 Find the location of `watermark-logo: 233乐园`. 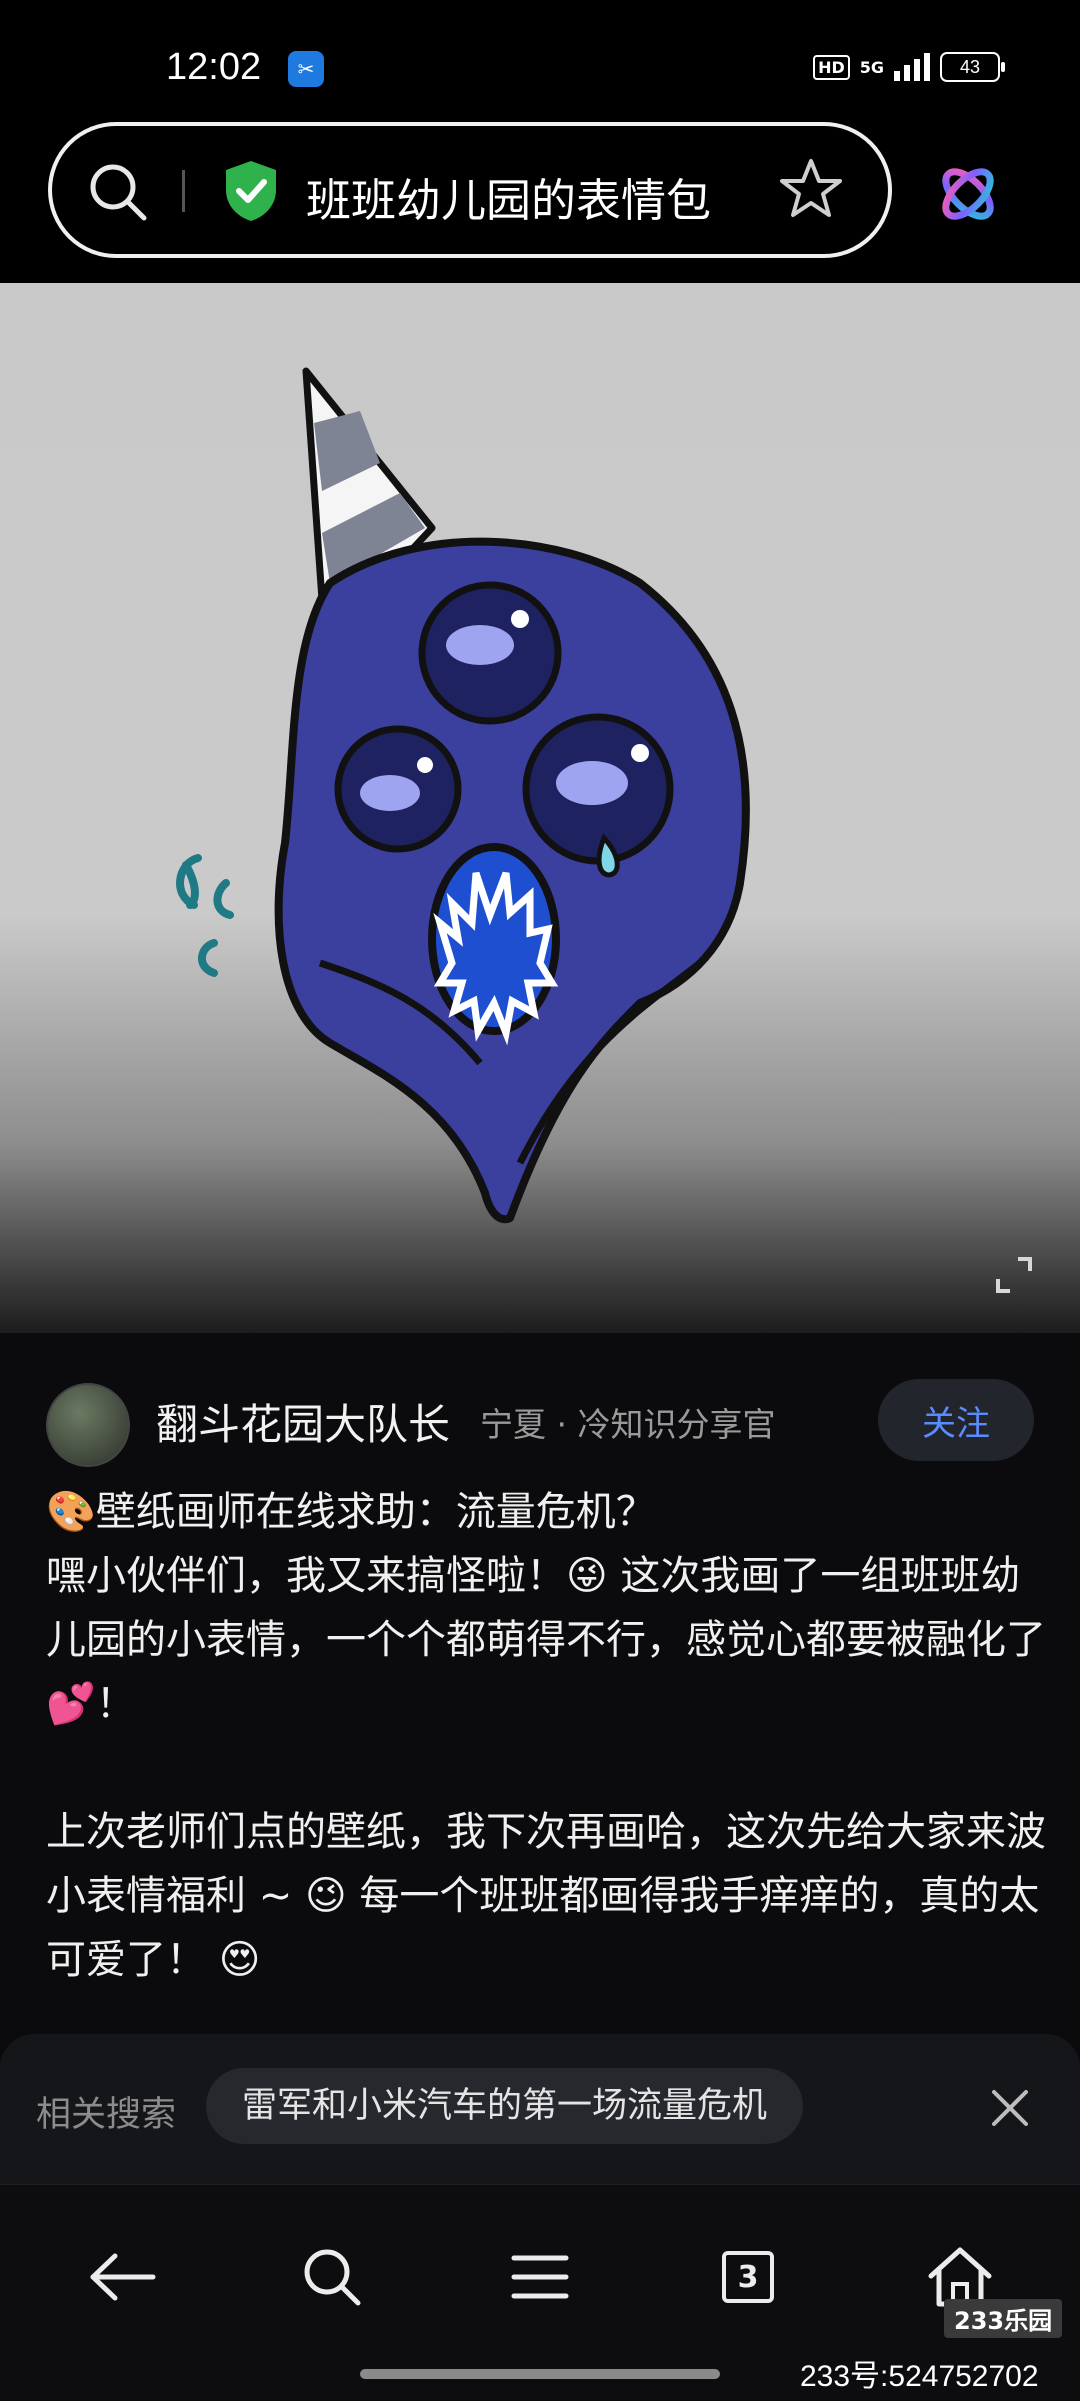

watermark-logo: 233乐园 is located at coordinates (1003, 2318).